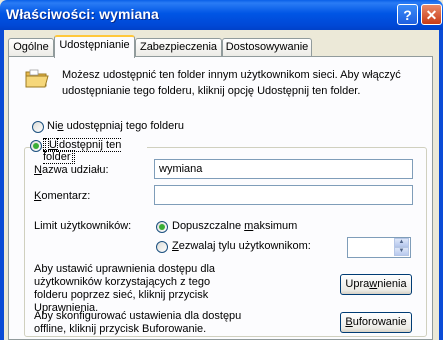  I want to click on user-limit-label: Limit użytkowników:, so click(83, 226).